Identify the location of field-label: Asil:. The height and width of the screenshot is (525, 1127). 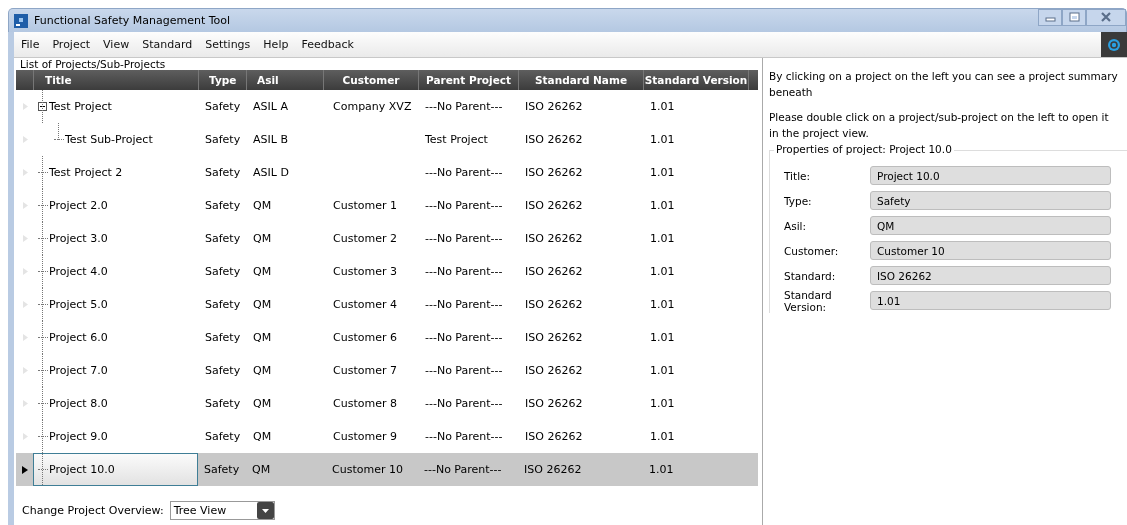
(796, 225).